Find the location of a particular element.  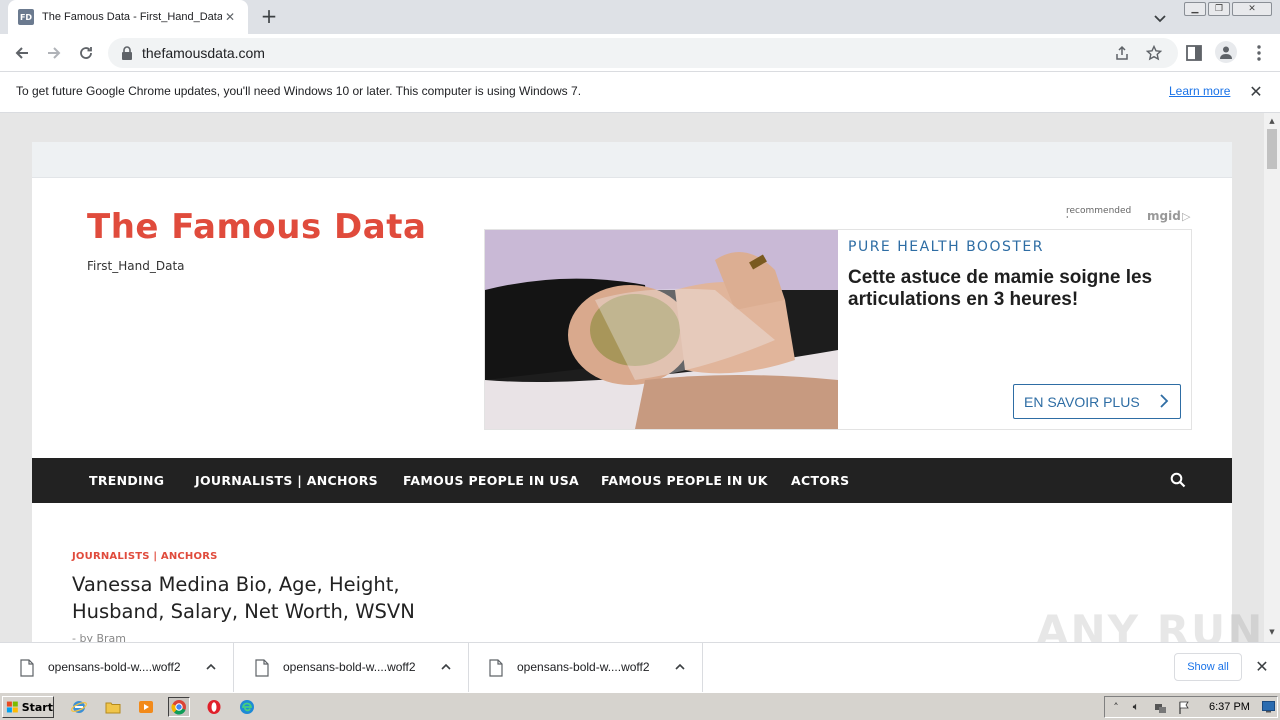

tab-search-chevron-icon is located at coordinates (1160, 18).